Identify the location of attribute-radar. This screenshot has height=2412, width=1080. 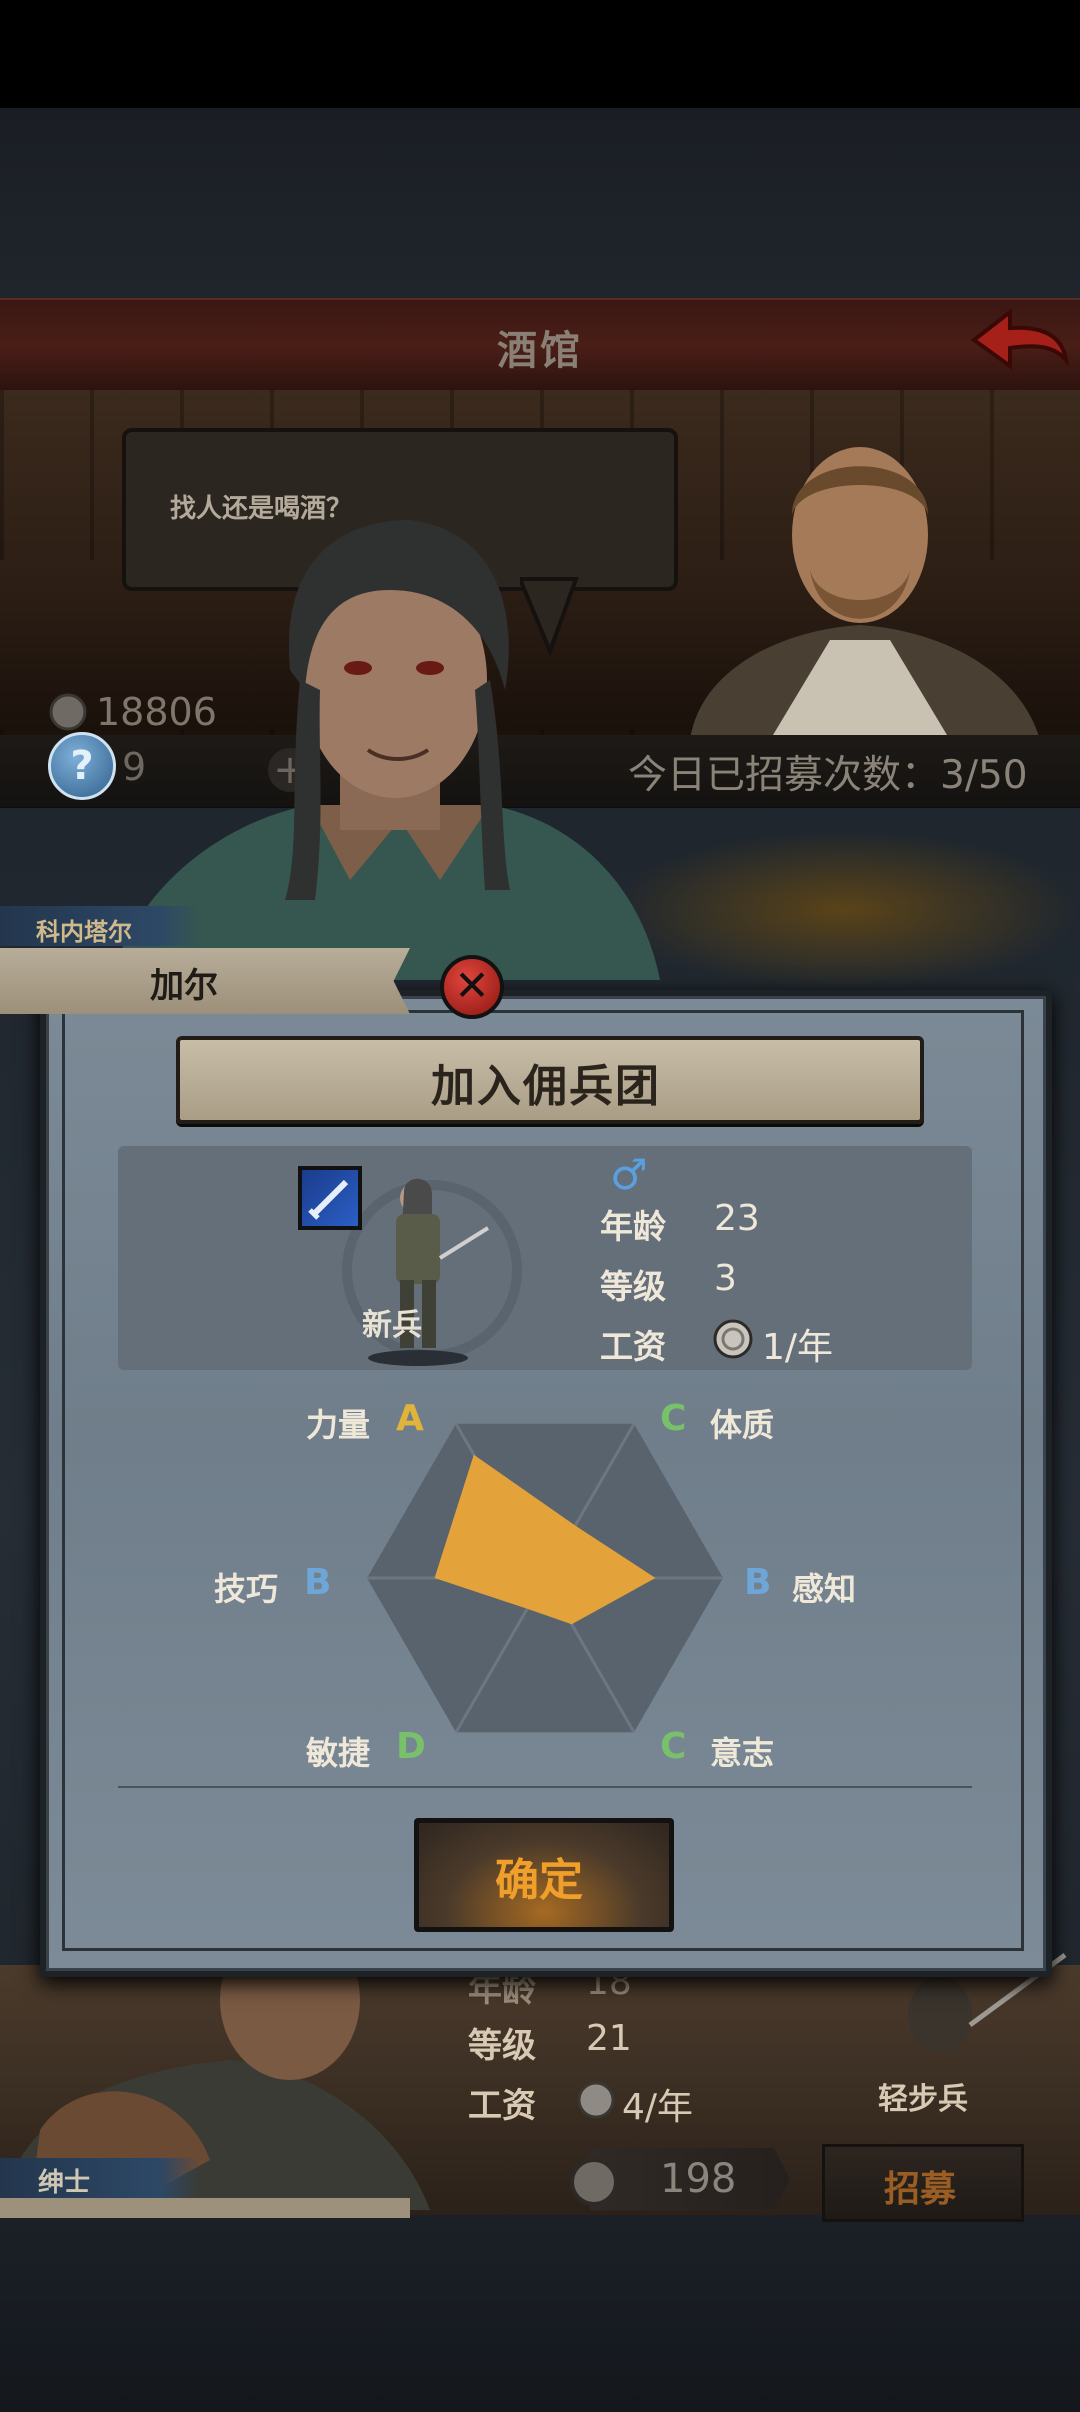
(545, 1578).